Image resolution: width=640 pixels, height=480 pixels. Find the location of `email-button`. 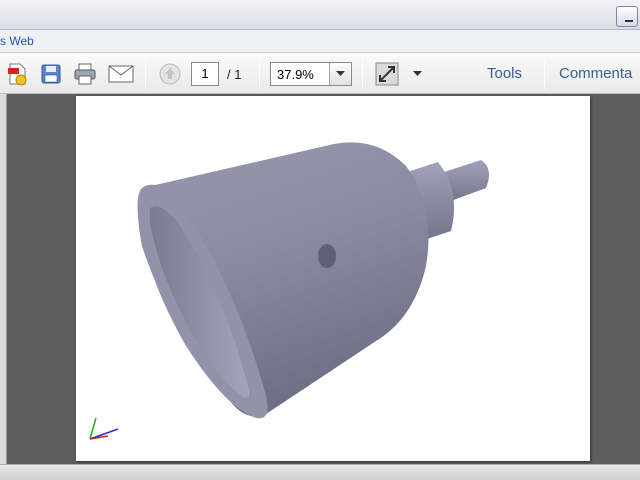

email-button is located at coordinates (121, 74).